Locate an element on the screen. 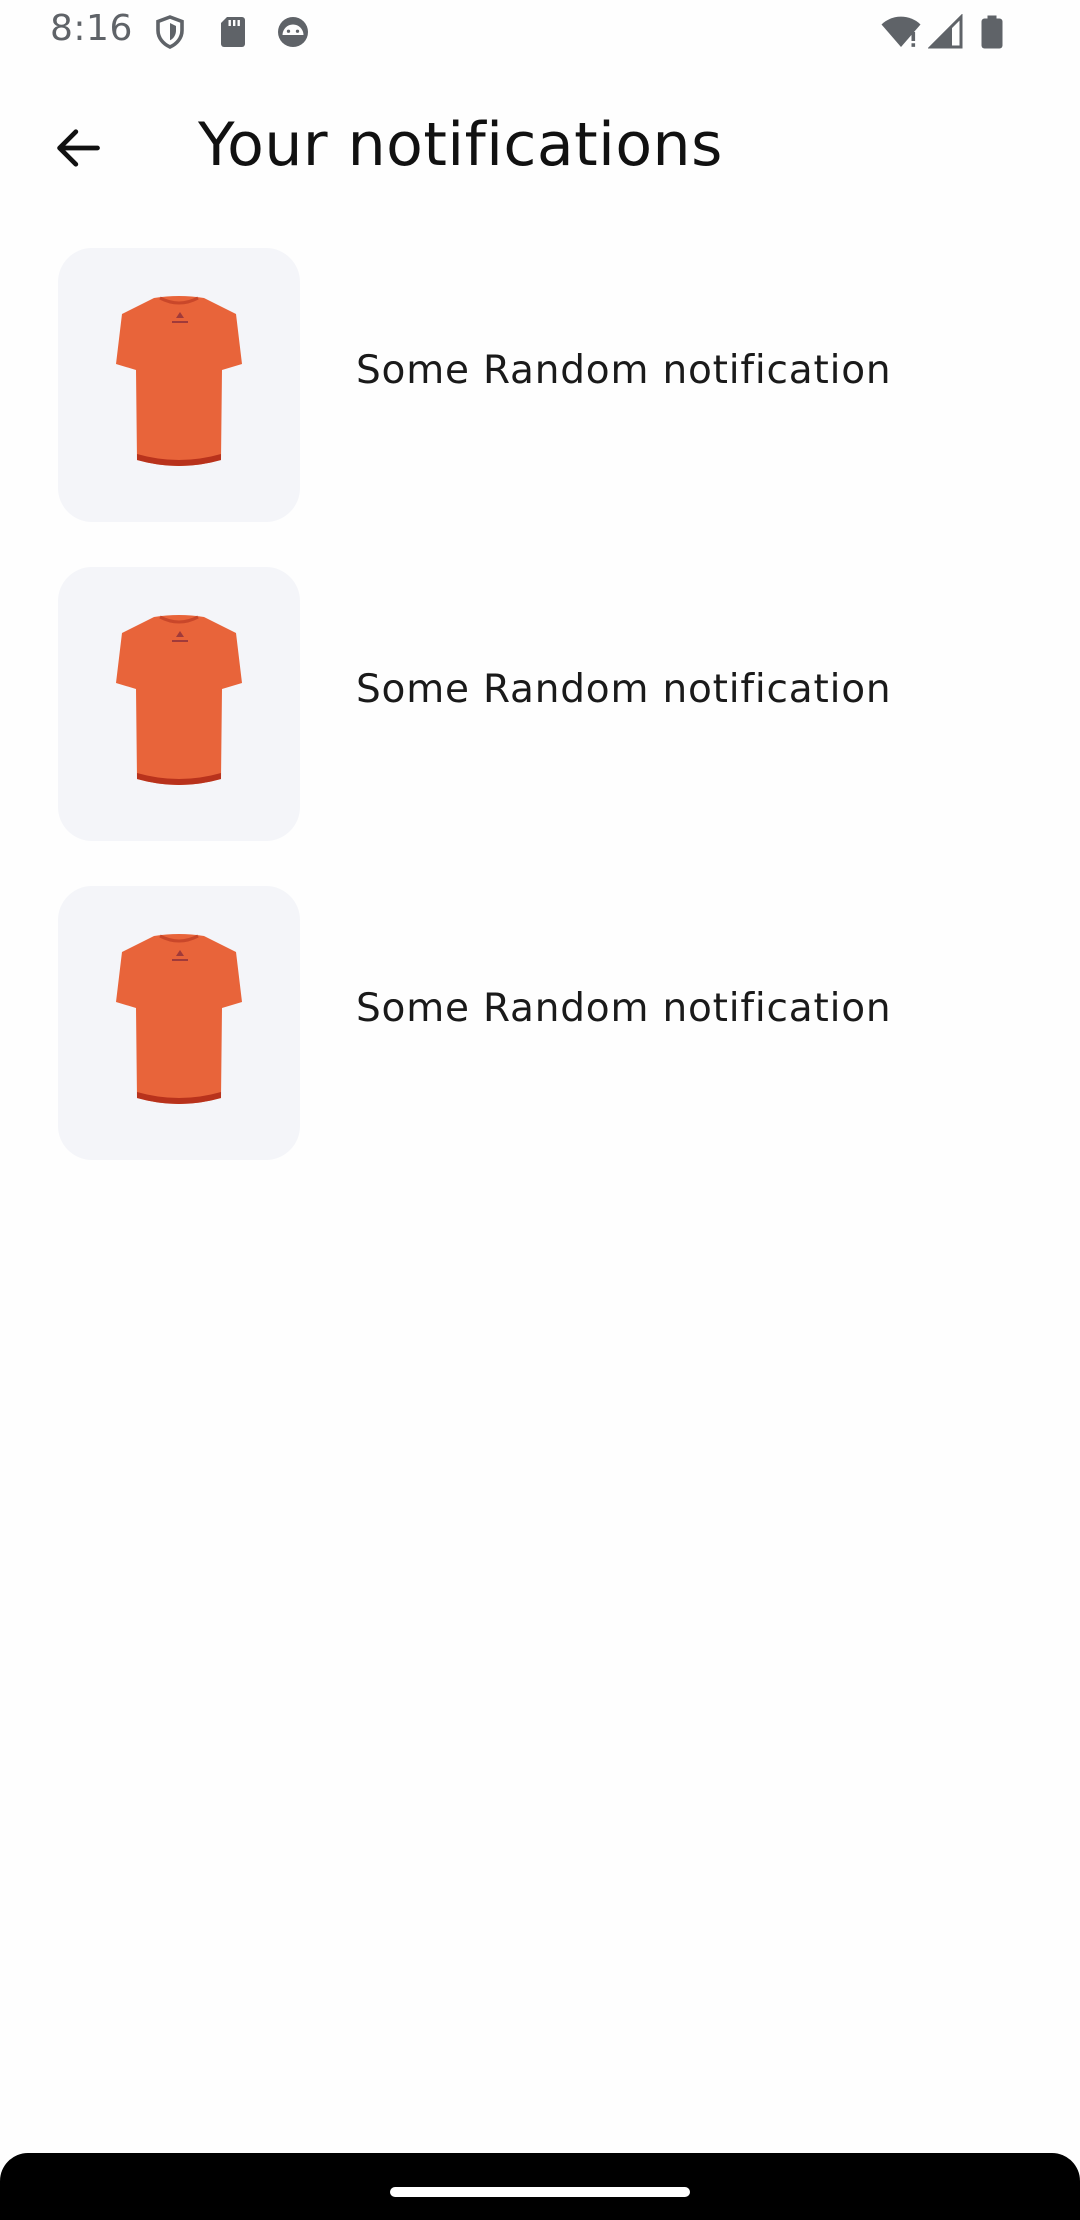 Image resolution: width=1080 pixels, height=2220 pixels. shield-icon is located at coordinates (170, 32).